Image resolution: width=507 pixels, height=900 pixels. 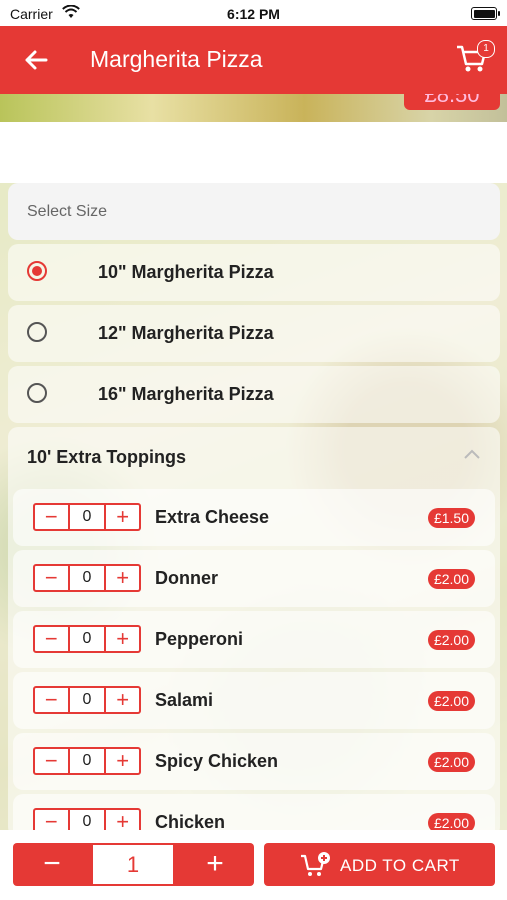 I want to click on quantity-value: 1, so click(x=133, y=864).